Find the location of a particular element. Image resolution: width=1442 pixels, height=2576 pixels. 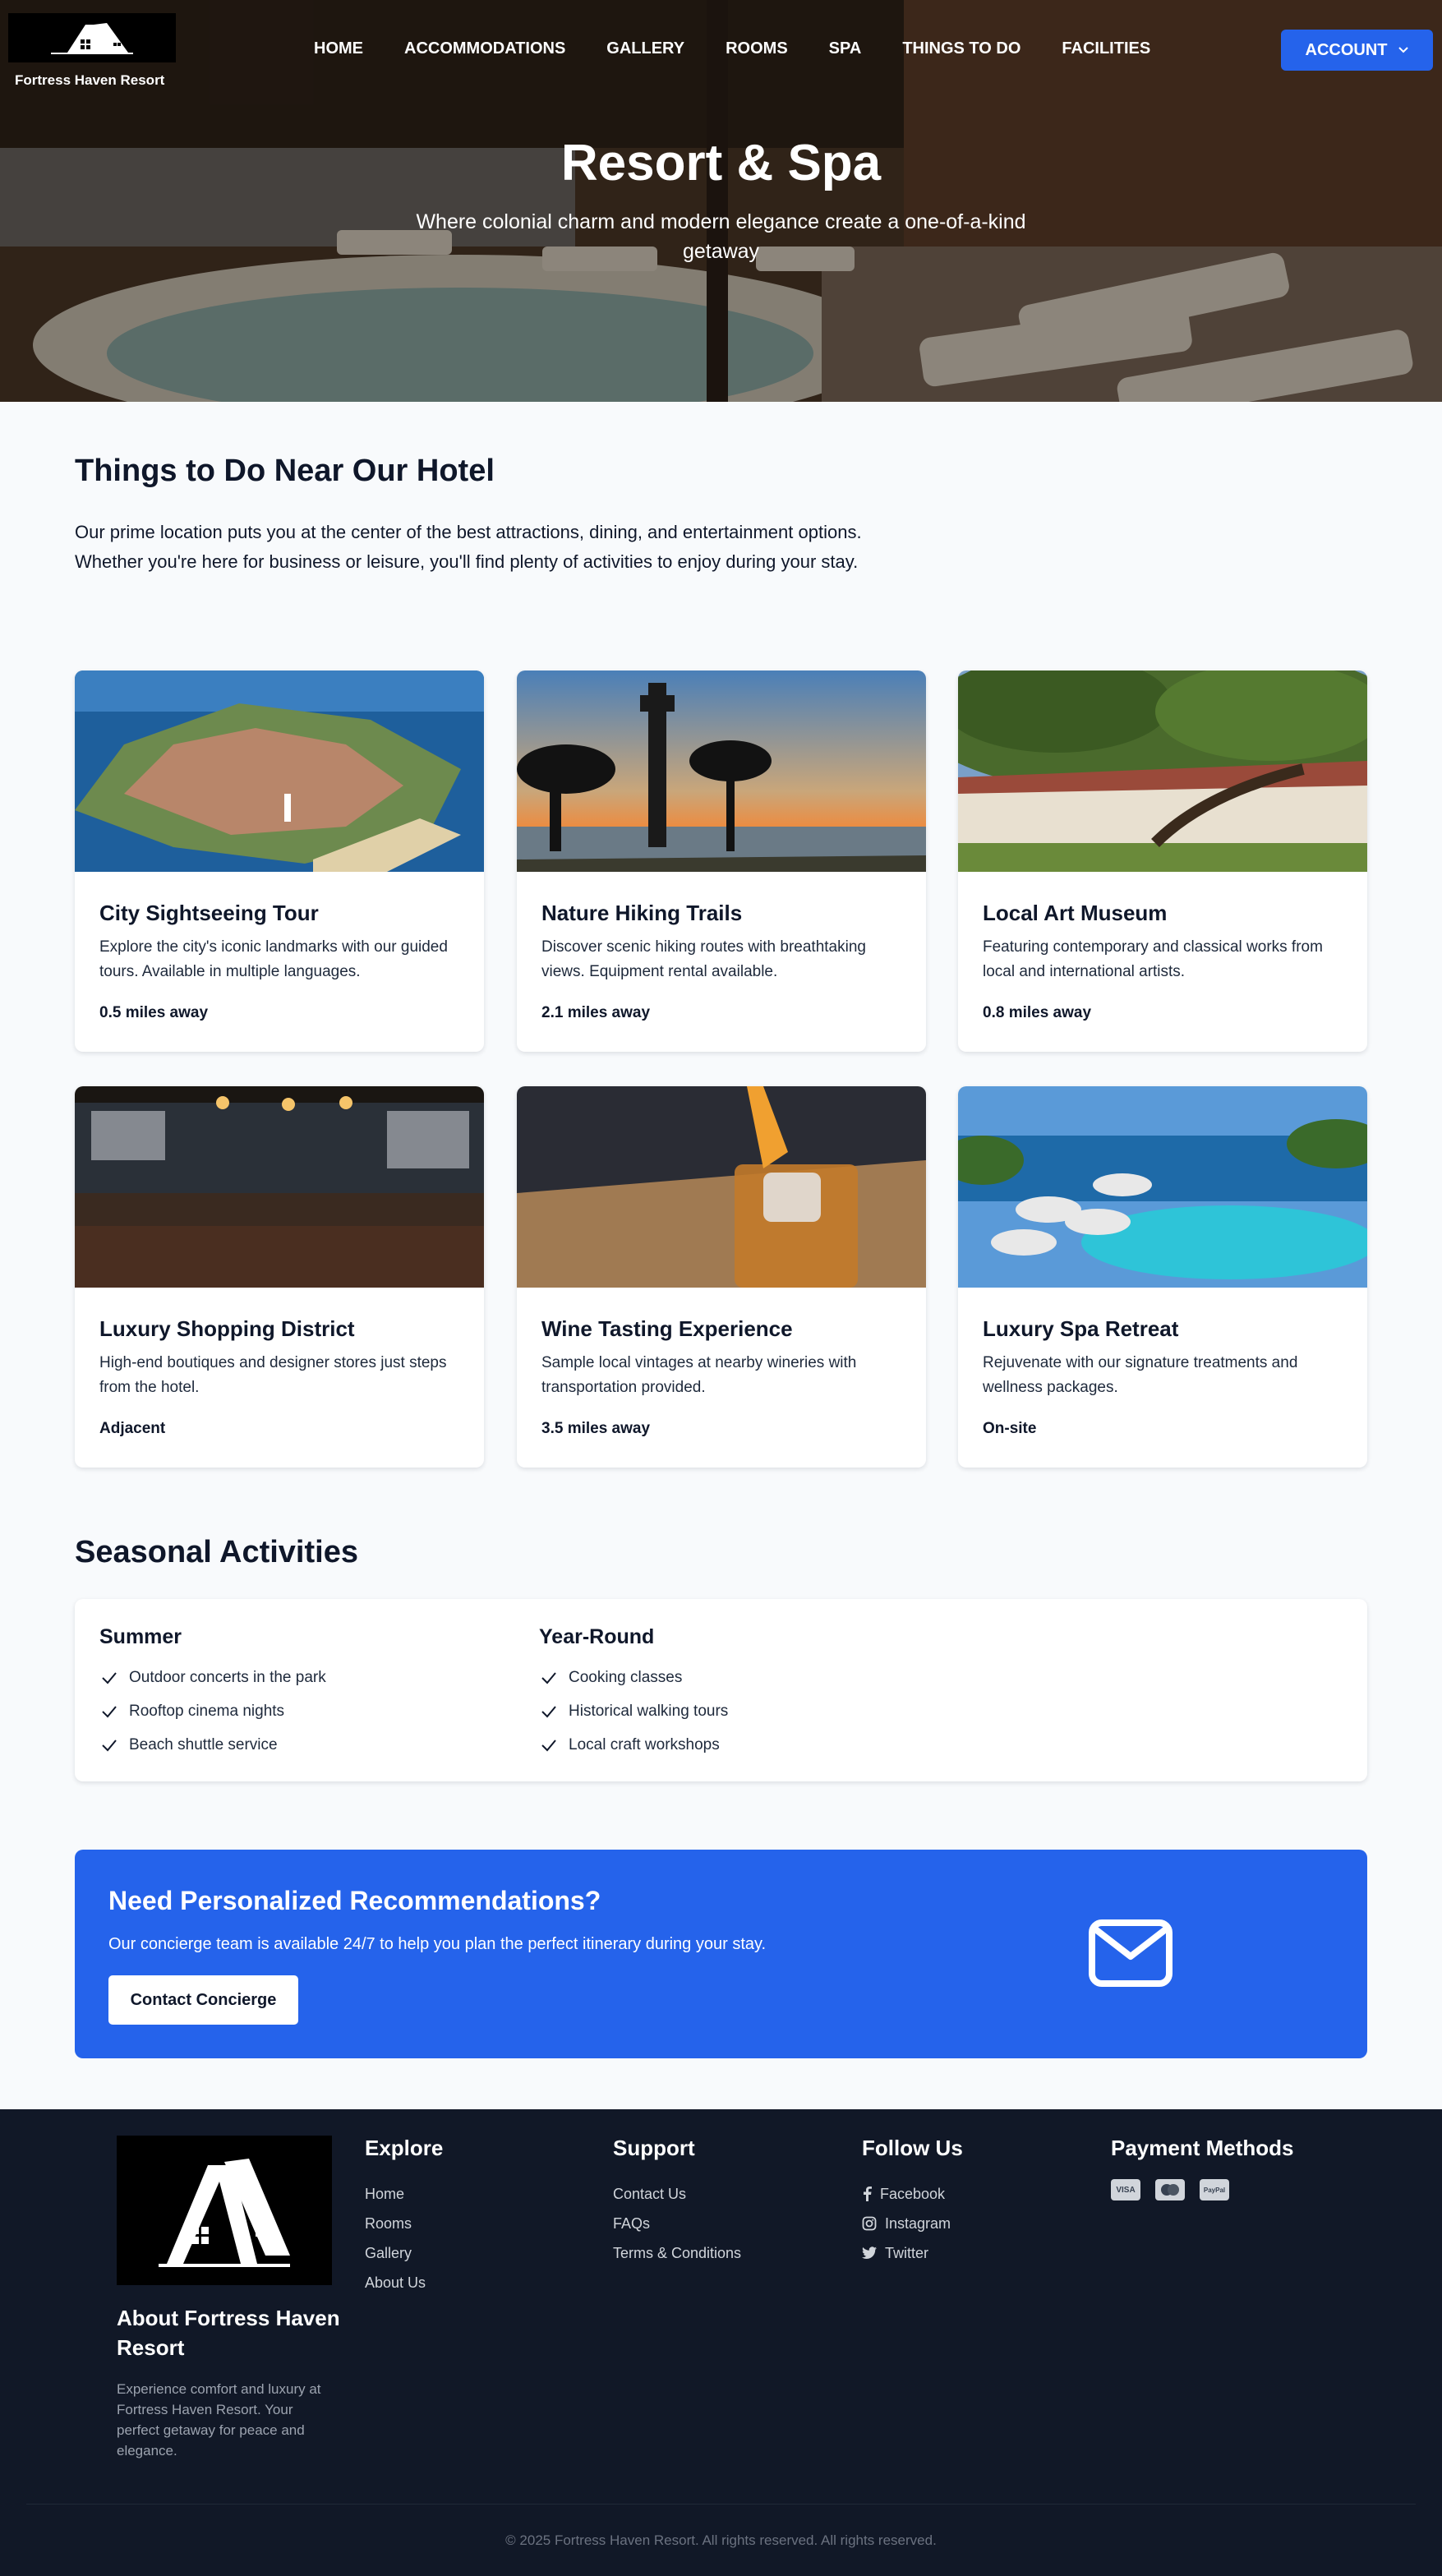

footer-link-terms: Terms & Conditions is located at coordinates (677, 2253).